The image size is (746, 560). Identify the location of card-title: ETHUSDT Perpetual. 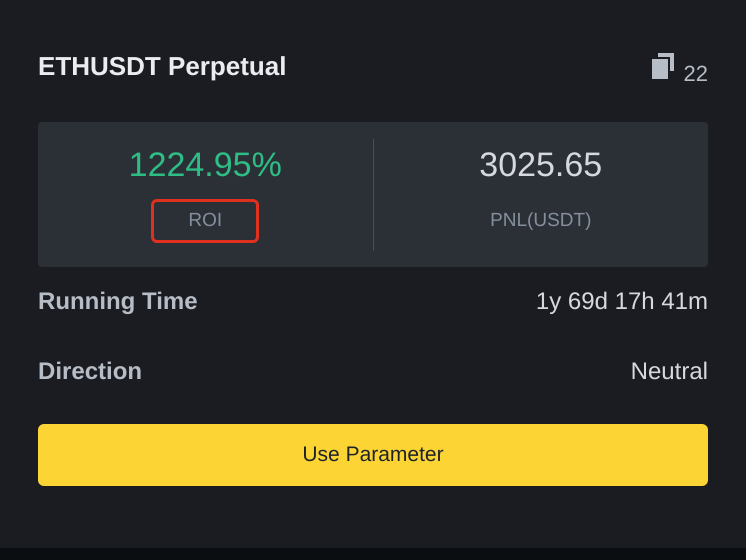
(162, 66).